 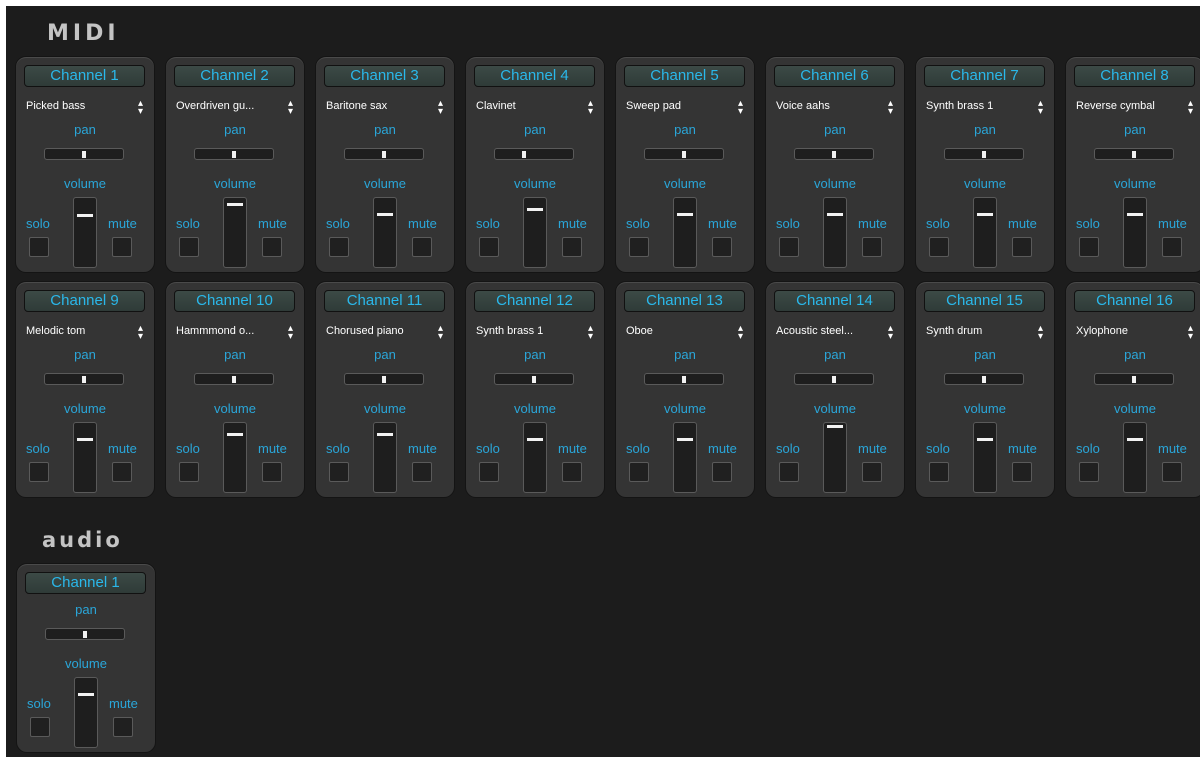 I want to click on instrument-select: Baritone sax, so click(x=385, y=108).